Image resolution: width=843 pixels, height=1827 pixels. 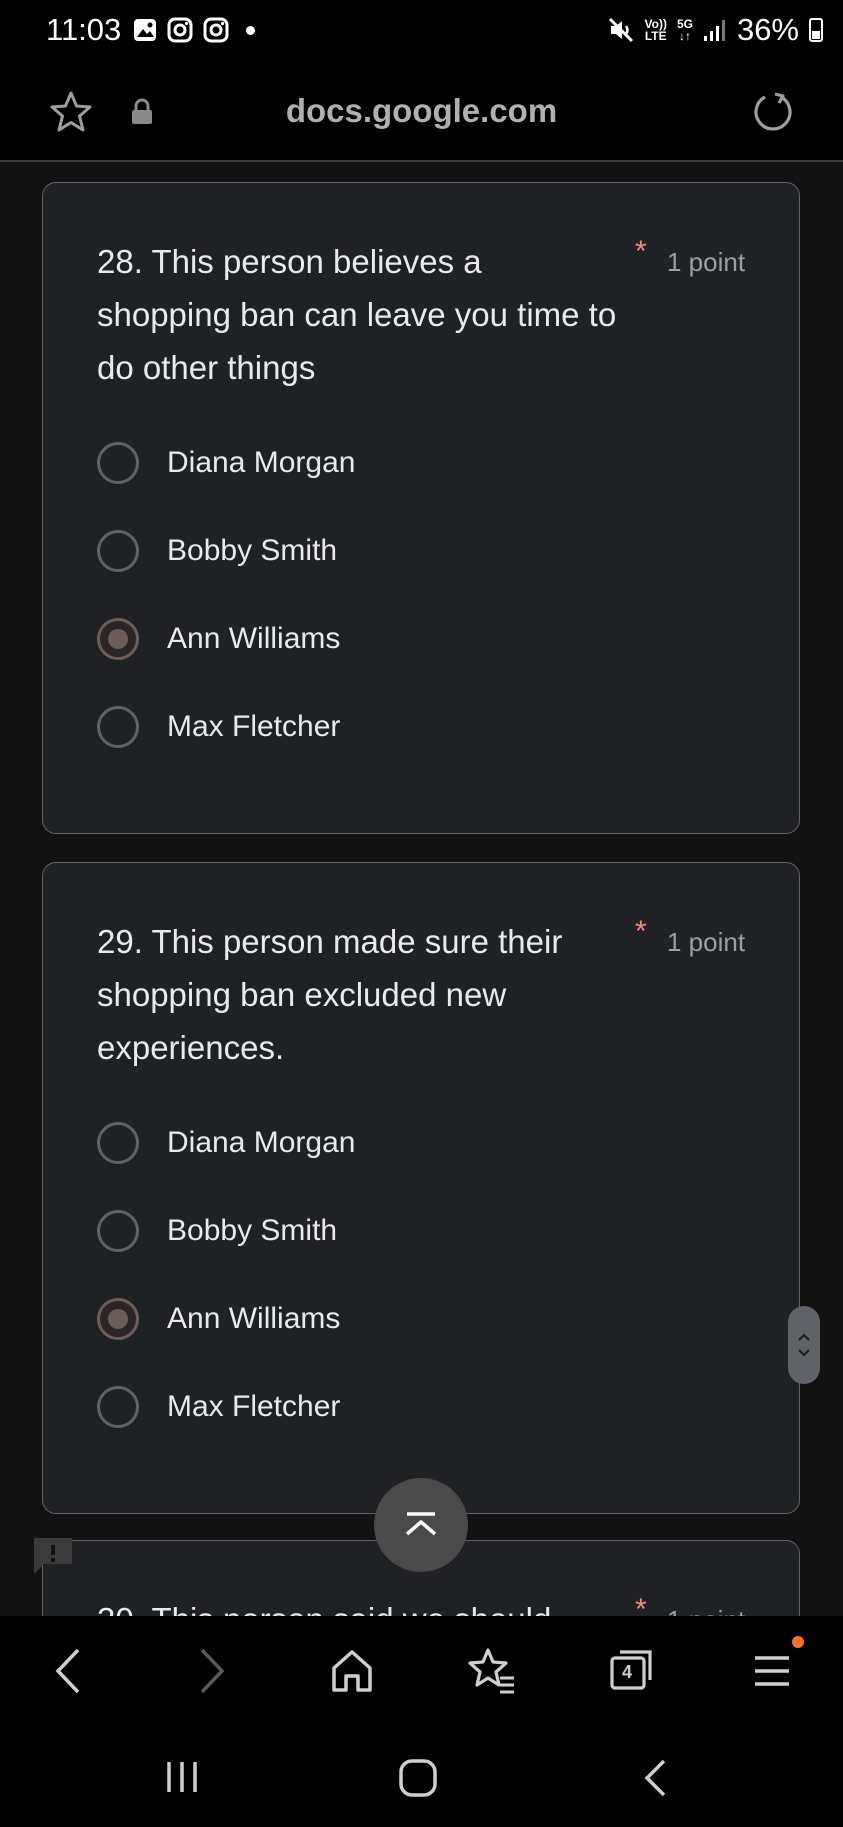 What do you see at coordinates (352, 1671) in the screenshot?
I see `home-icon` at bounding box center [352, 1671].